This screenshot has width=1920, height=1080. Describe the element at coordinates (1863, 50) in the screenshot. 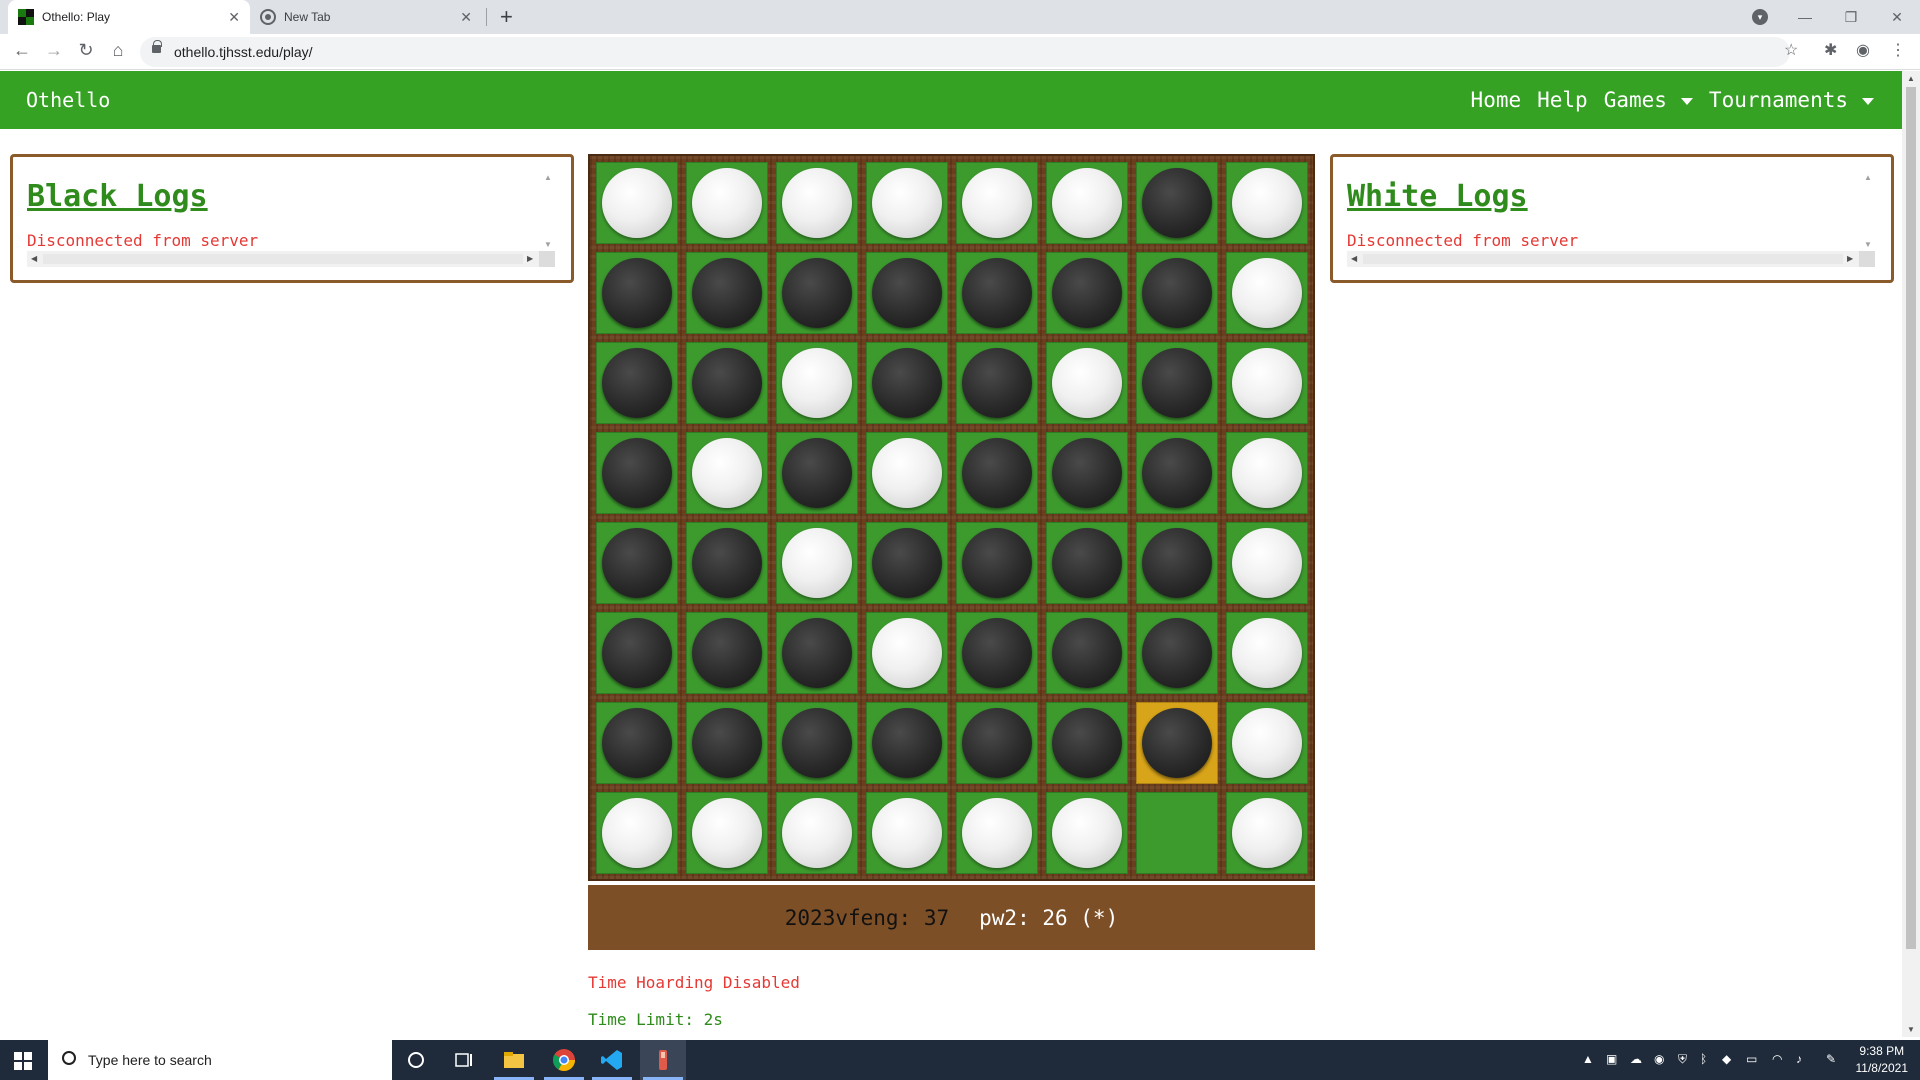

I see `profile-avatar-icon: ◉` at that location.